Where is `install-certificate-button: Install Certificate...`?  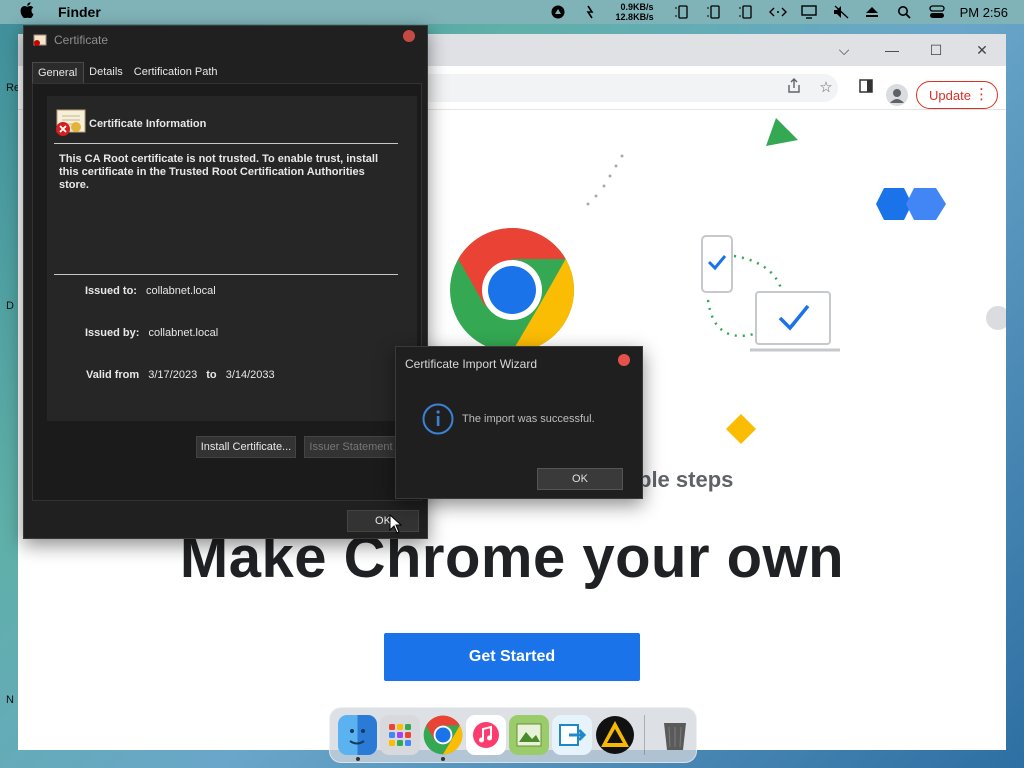 install-certificate-button: Install Certificate... is located at coordinates (246, 447).